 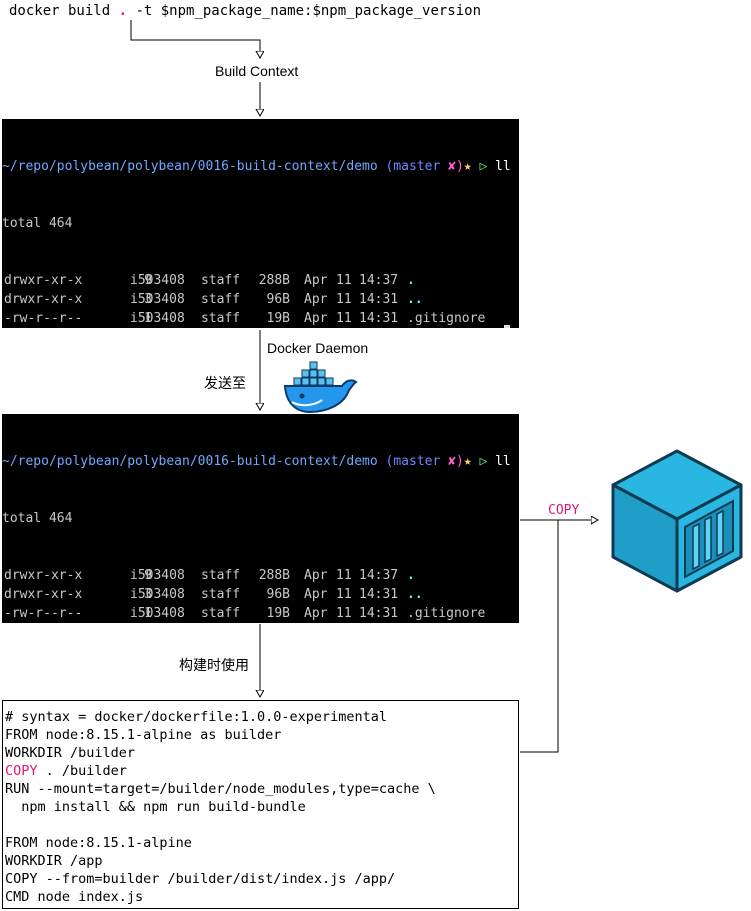 What do you see at coordinates (21, 771) in the screenshot?
I see `copy-keyword: COPY` at bounding box center [21, 771].